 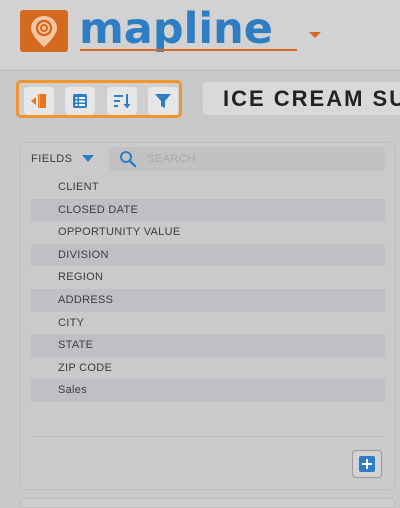 What do you see at coordinates (208, 255) in the screenshot?
I see `field-item-division: DIVISION` at bounding box center [208, 255].